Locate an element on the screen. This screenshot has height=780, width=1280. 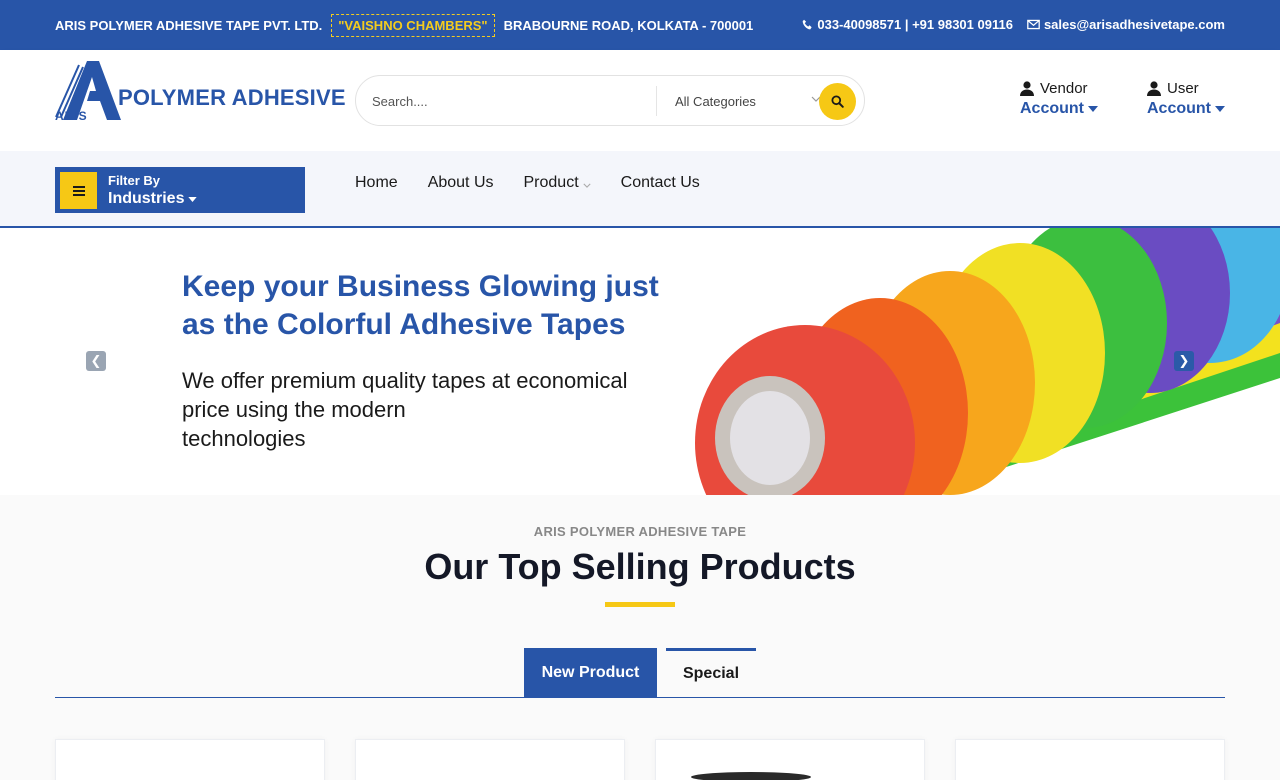
section-kicker: ARIS POLYMER ADHESIVE TAPE is located at coordinates (640, 531).